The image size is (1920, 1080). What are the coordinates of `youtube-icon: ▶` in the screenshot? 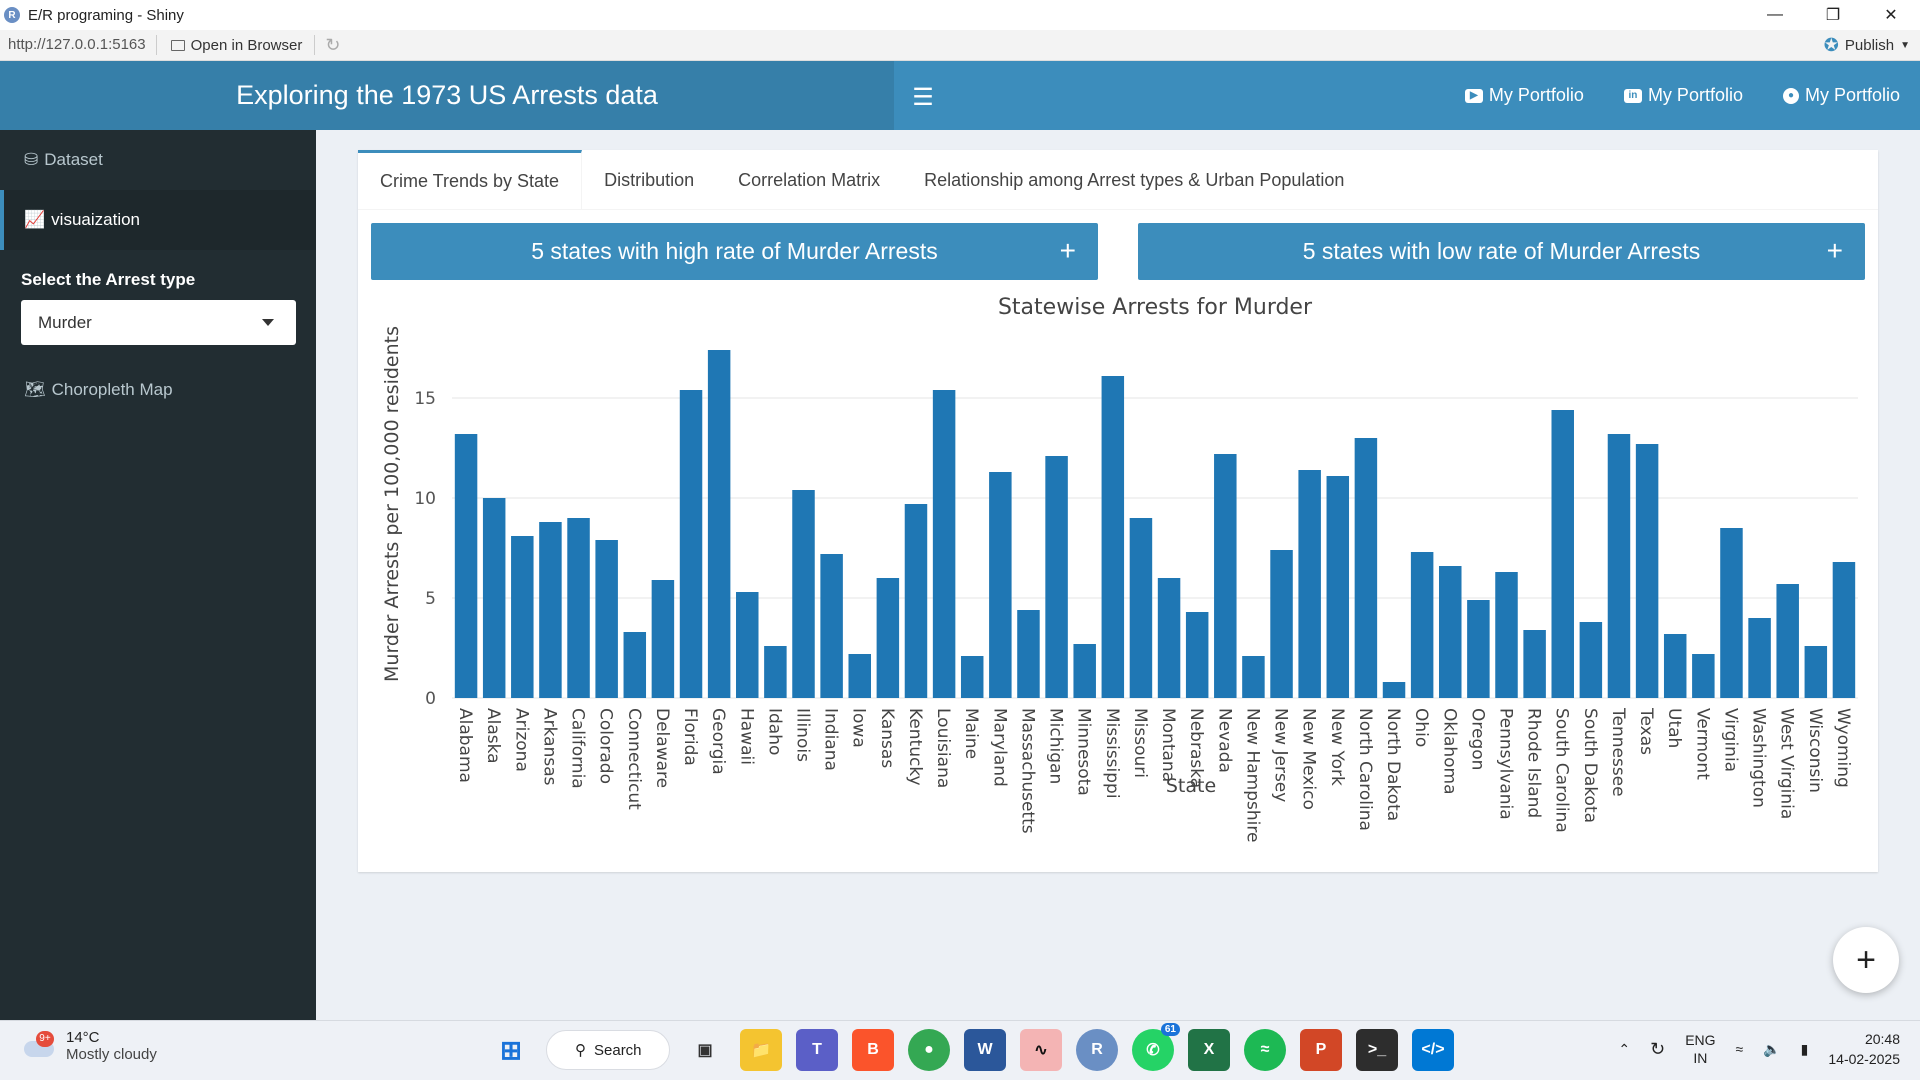 It's located at (1473, 95).